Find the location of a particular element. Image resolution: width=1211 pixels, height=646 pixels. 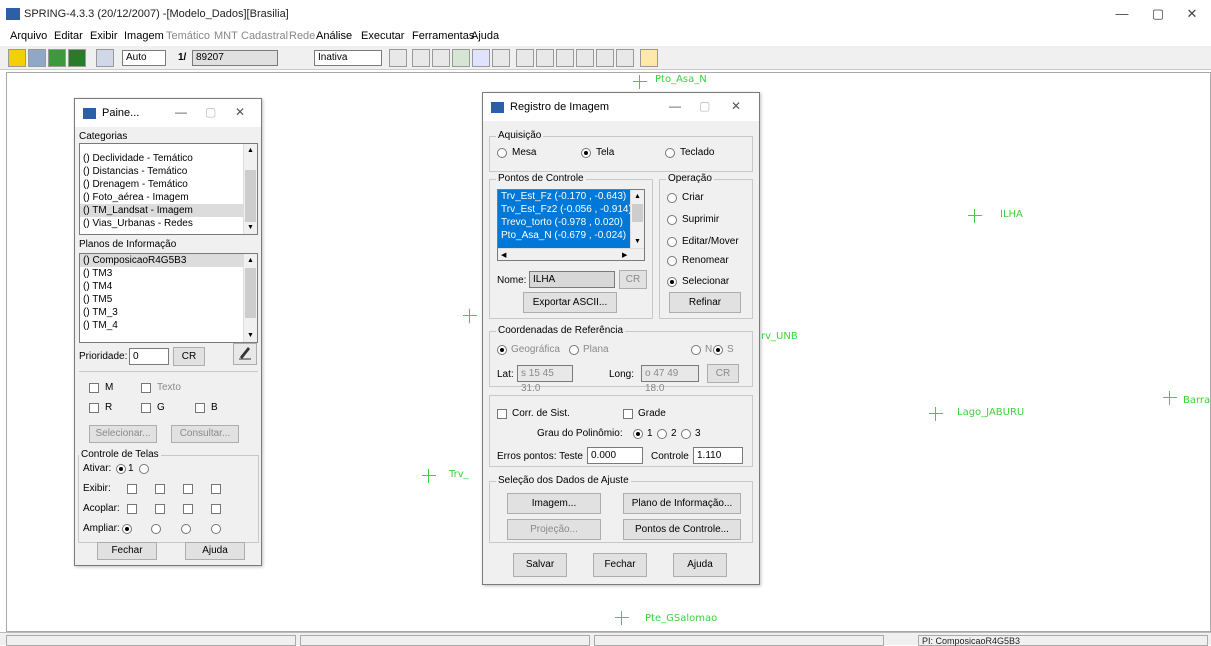

scroll-left-icon: ◀ is located at coordinates (503, 255).